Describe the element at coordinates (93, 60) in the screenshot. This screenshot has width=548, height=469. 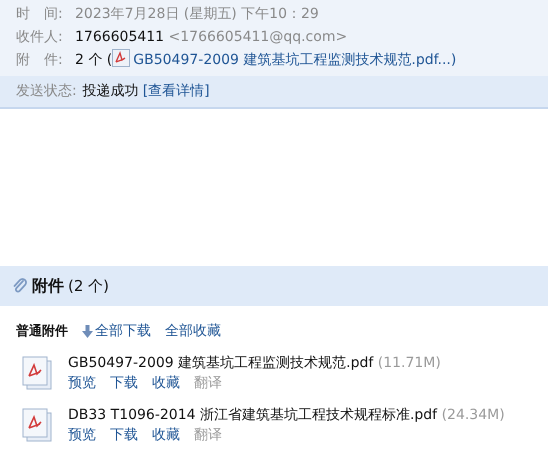
I see `attachment-count: 2 个 (` at that location.